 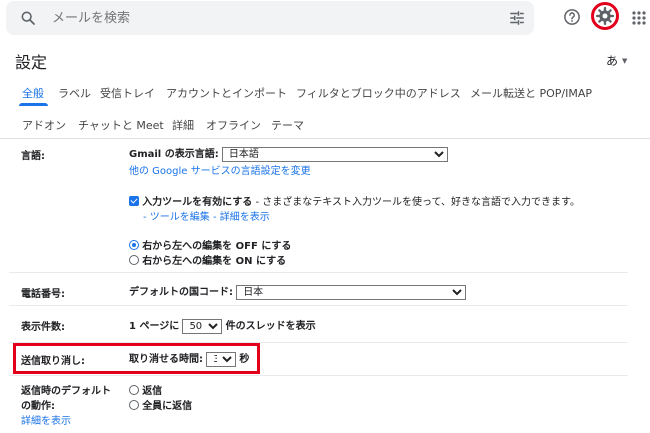 What do you see at coordinates (639, 19) in the screenshot?
I see `apps-icon` at bounding box center [639, 19].